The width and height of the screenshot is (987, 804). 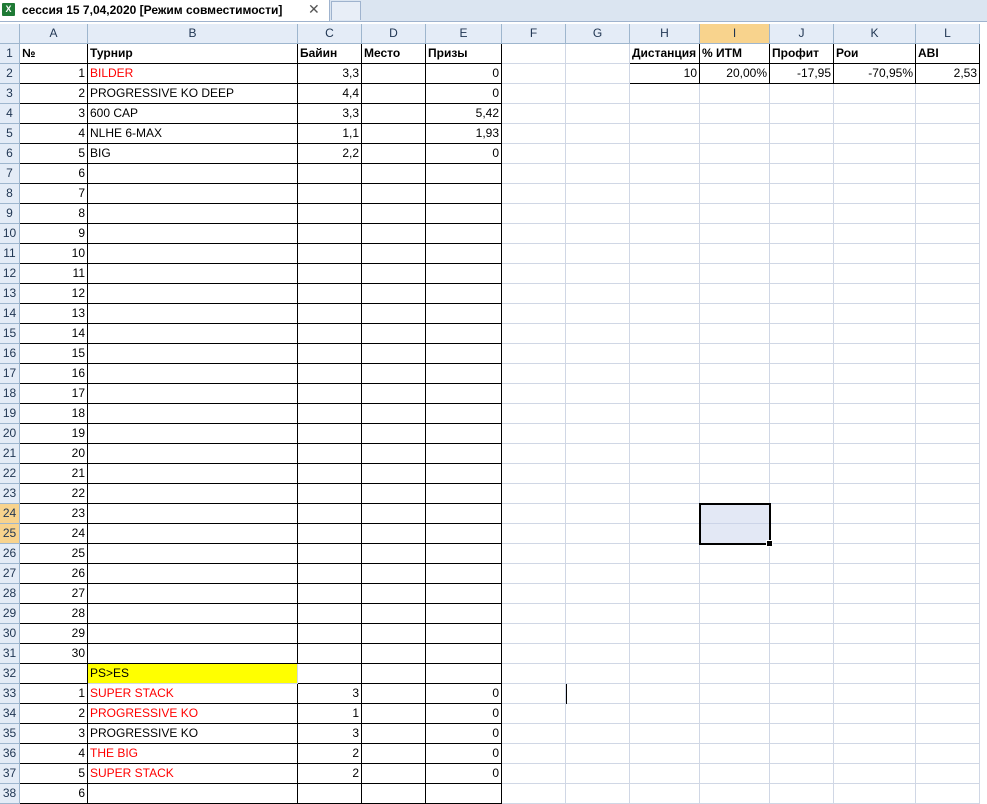 I want to click on cell-H9, so click(x=665, y=214).